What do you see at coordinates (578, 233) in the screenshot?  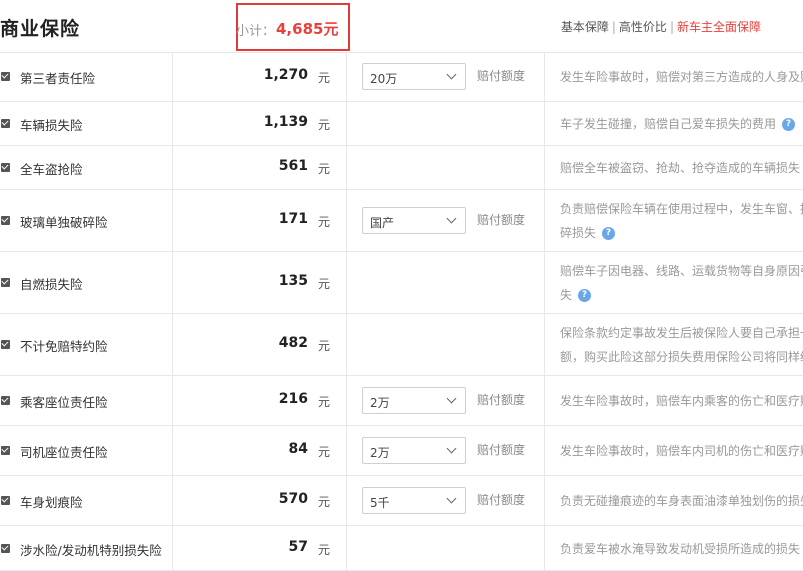 I see `description-text: 碎损失` at bounding box center [578, 233].